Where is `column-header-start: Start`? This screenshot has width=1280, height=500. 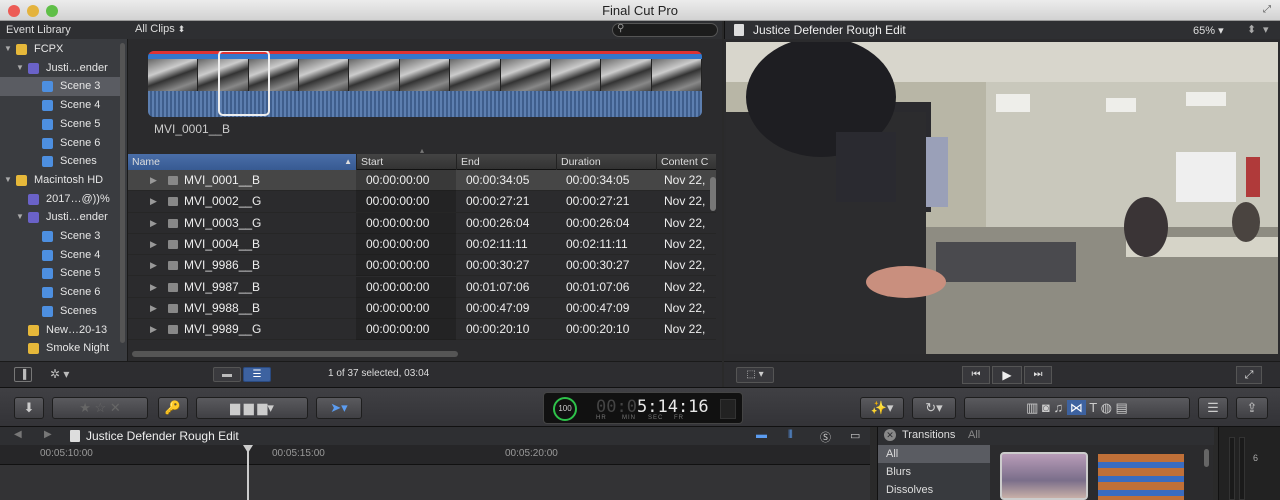
column-header-start: Start is located at coordinates (406, 162).